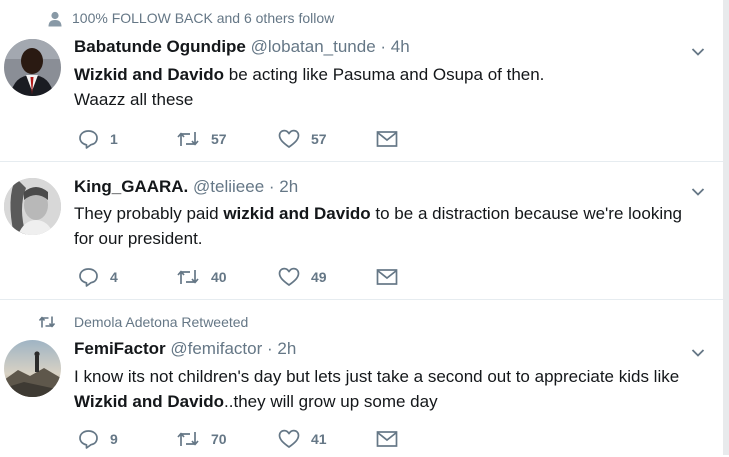 The width and height of the screenshot is (729, 457). I want to click on social-context-text: Demola Adetona Retweeted, so click(161, 322).